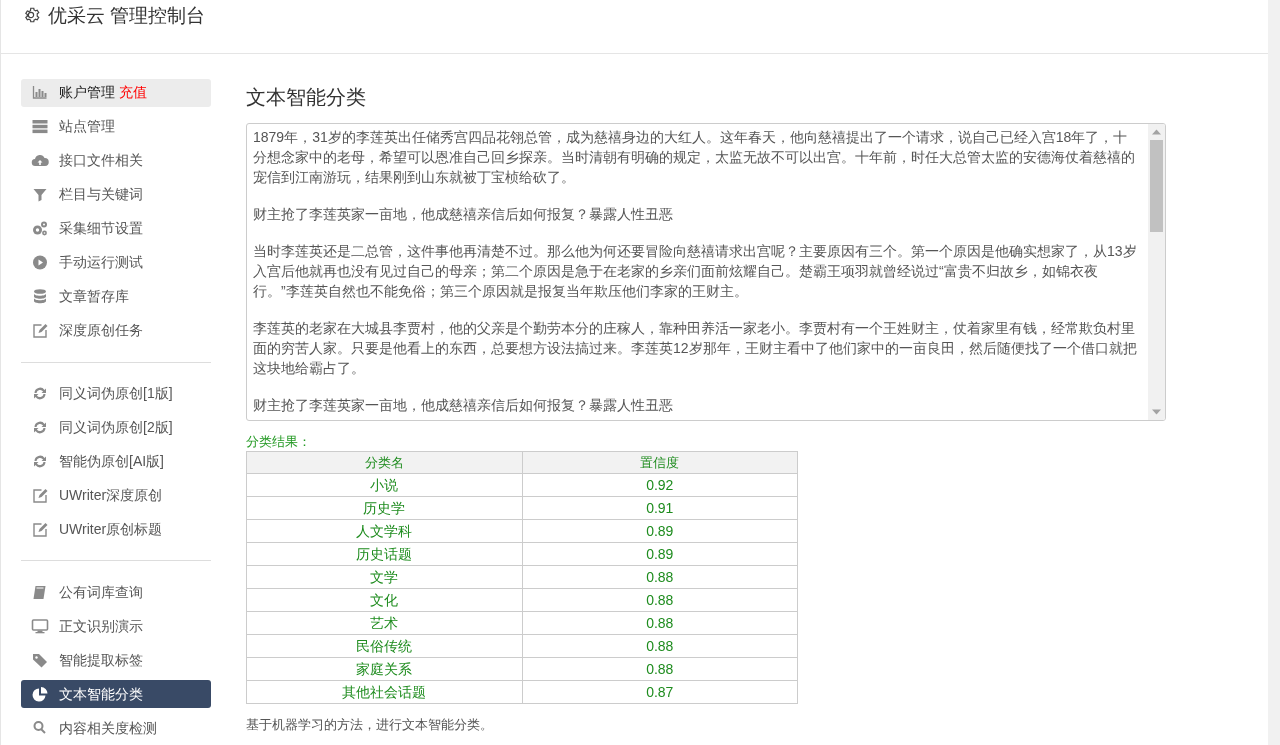  I want to click on table-cell: 家庭关系, so click(384, 669).